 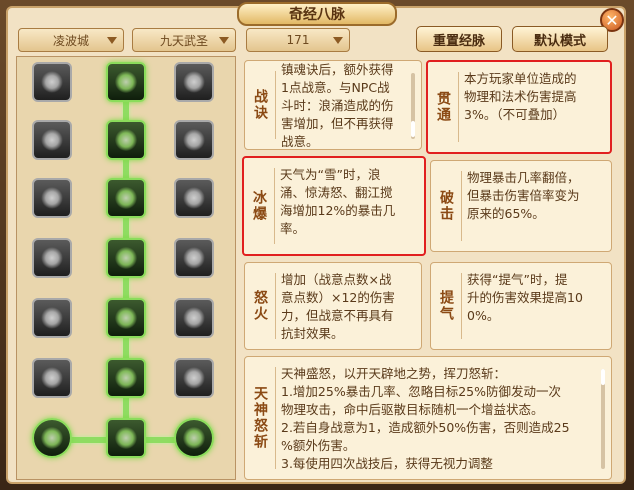 I want to click on card-tiqi: 提气 获得“提气”时，提 升的伤害效果提高10 0%。, so click(x=521, y=306).